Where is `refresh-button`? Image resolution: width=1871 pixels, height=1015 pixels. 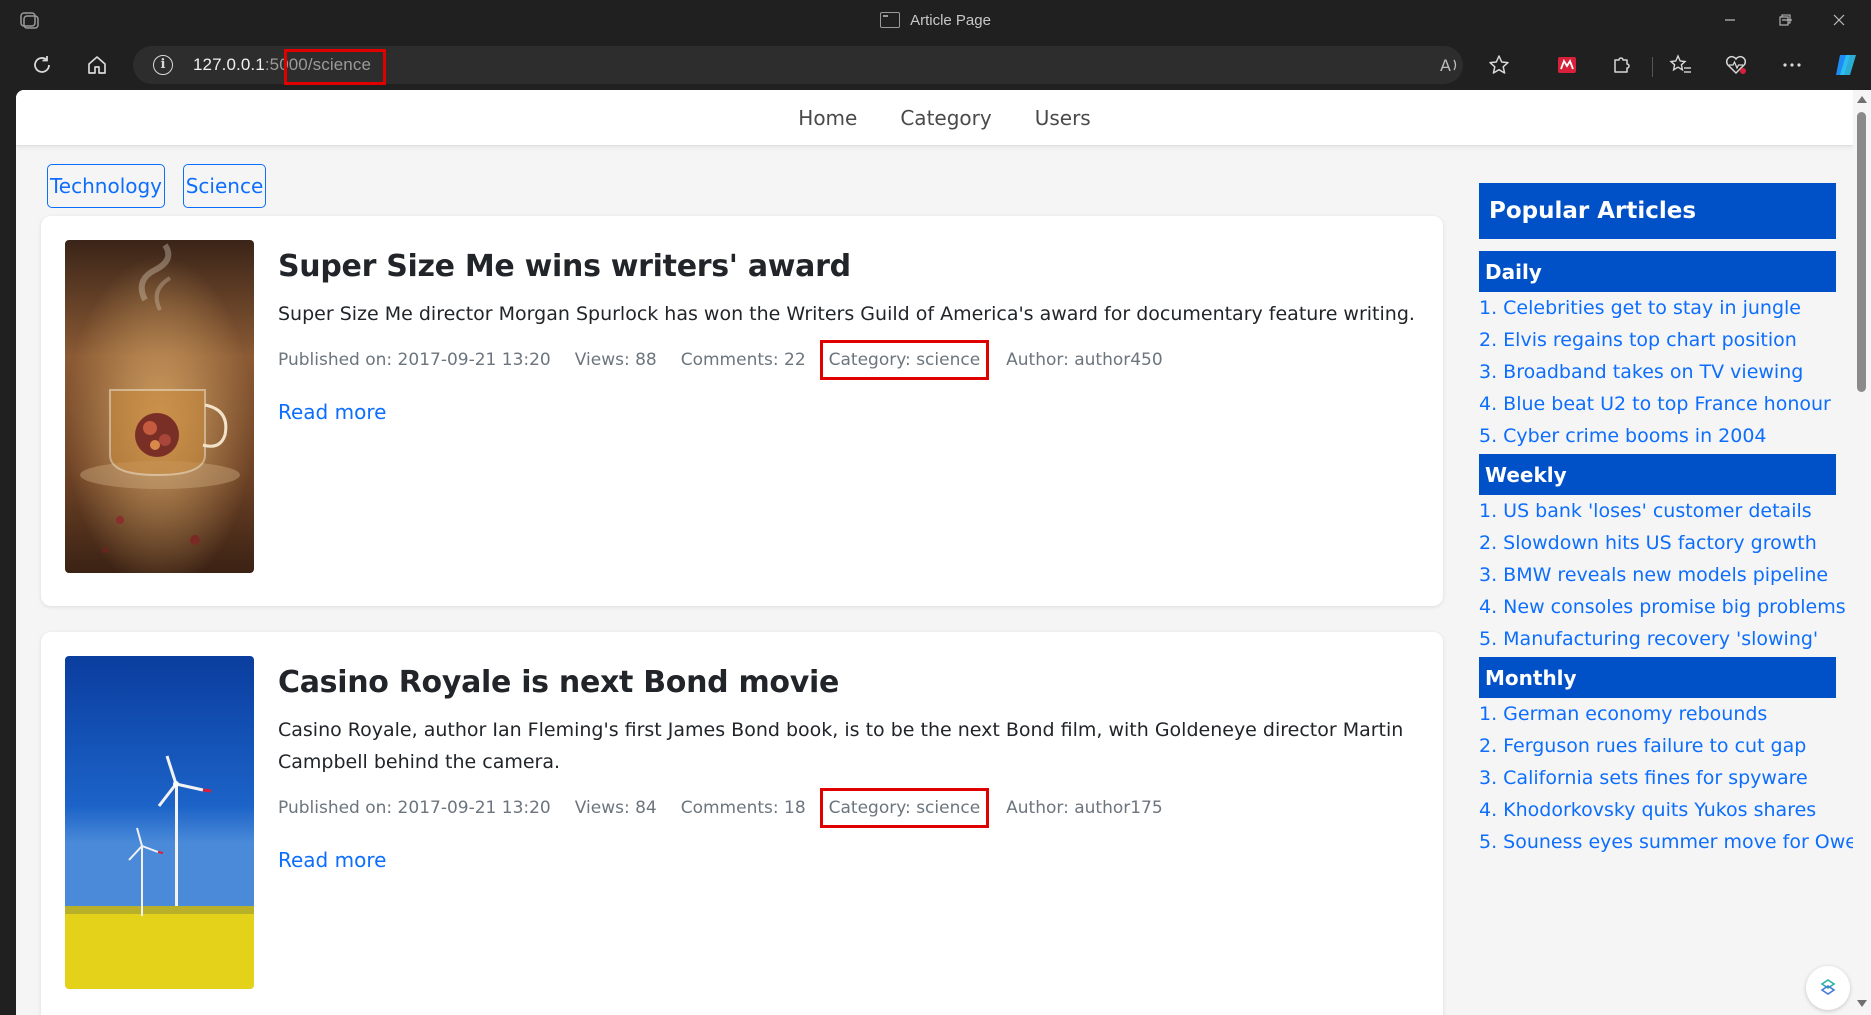 refresh-button is located at coordinates (42, 65).